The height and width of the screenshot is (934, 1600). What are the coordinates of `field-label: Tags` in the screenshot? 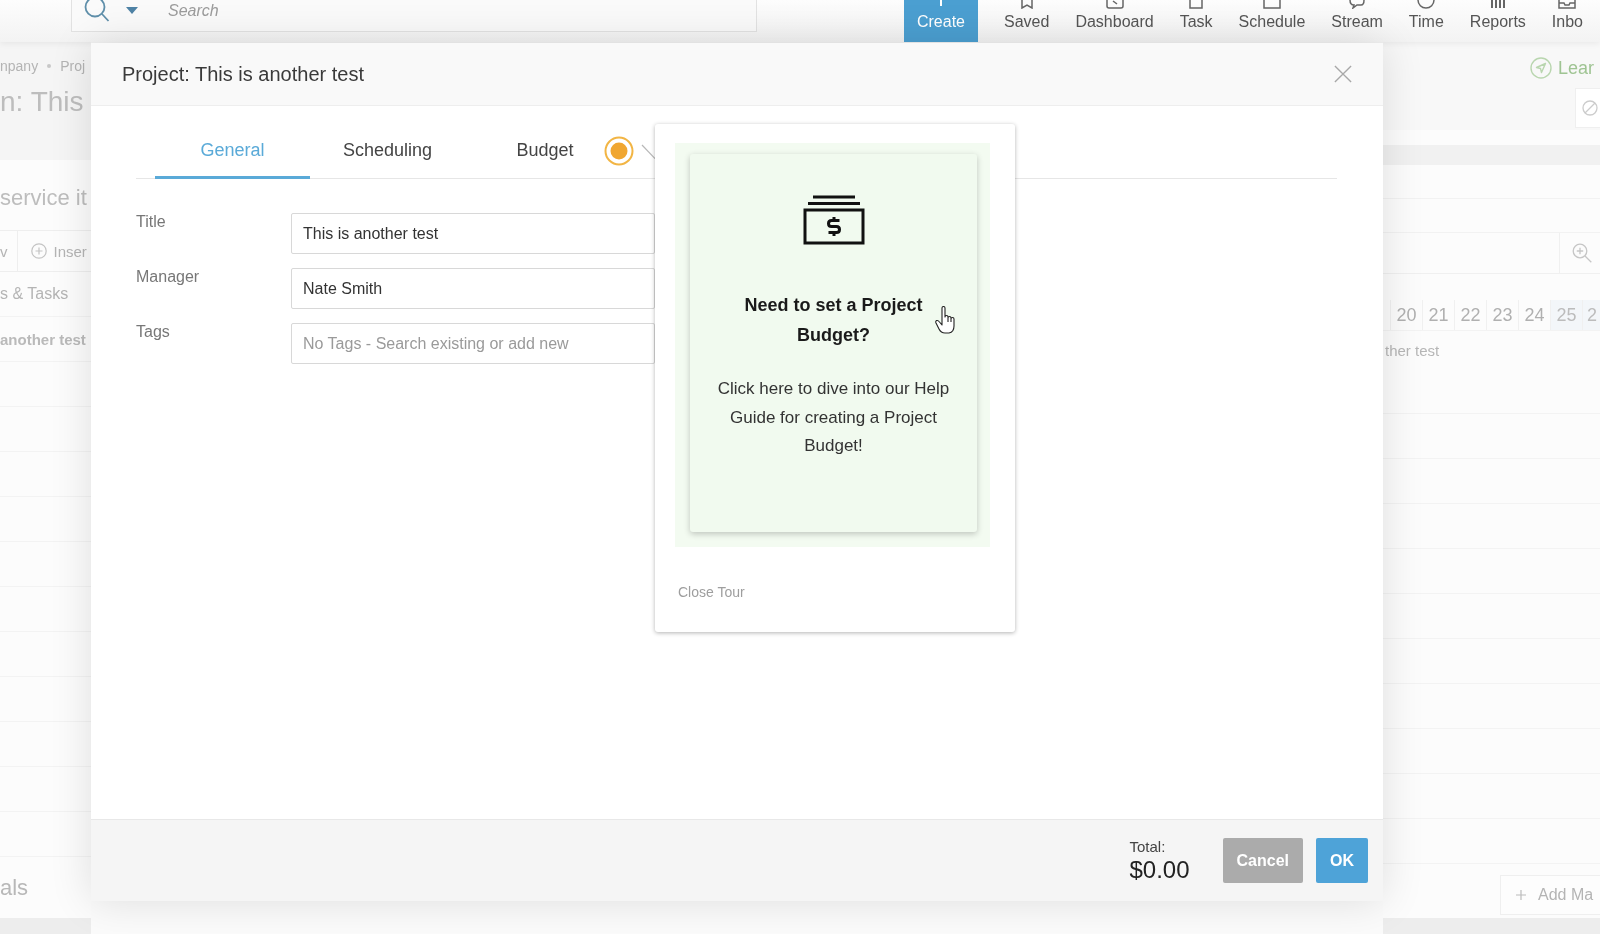 It's located at (153, 332).